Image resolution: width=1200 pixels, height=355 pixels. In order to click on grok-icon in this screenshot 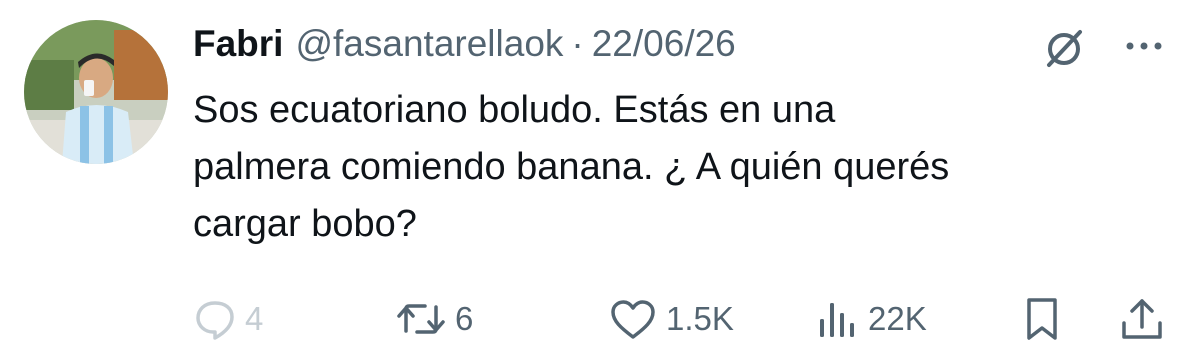, I will do `click(1064, 48)`.